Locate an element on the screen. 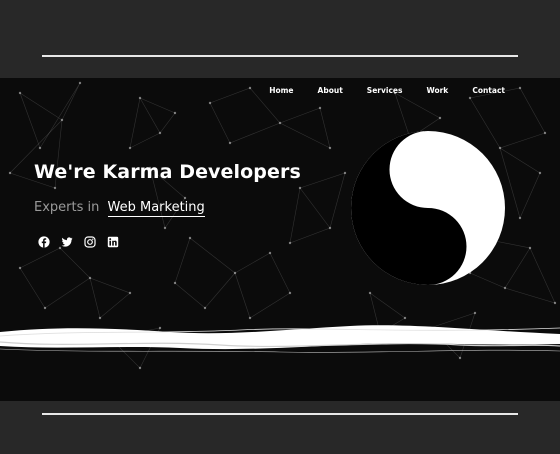  instagram-icon is located at coordinates (90, 242).